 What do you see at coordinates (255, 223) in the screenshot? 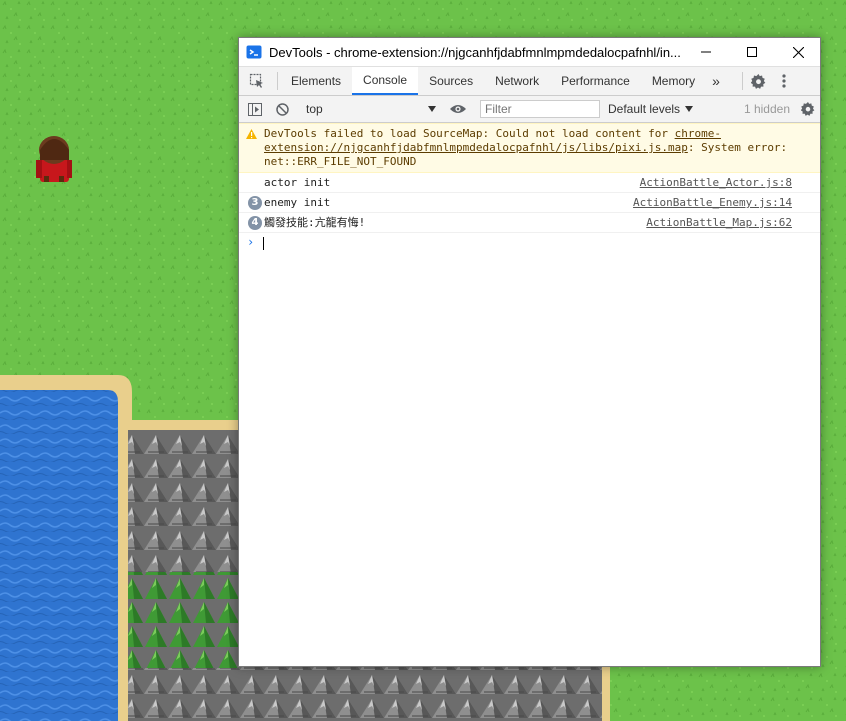
I see `repeat-count-badge: 4` at bounding box center [255, 223].